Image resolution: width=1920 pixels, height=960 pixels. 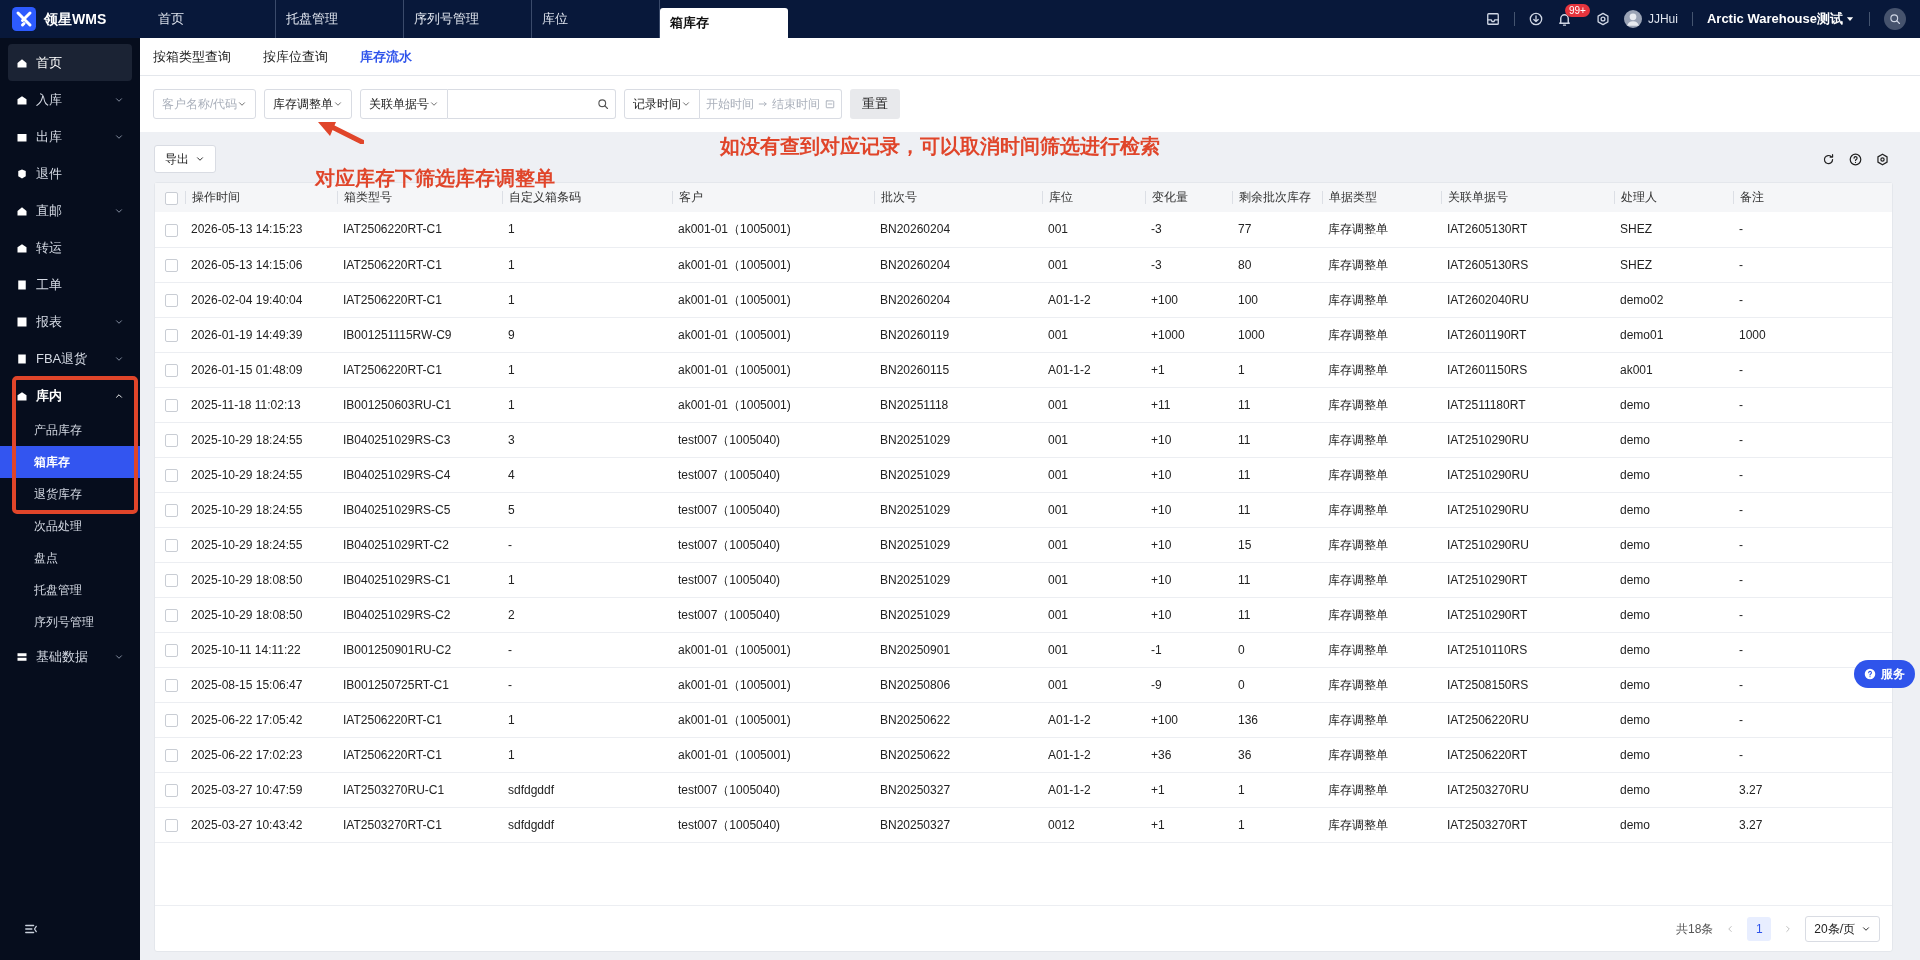 What do you see at coordinates (1842, 928) in the screenshot?
I see `page-size-select: 20条/页` at bounding box center [1842, 928].